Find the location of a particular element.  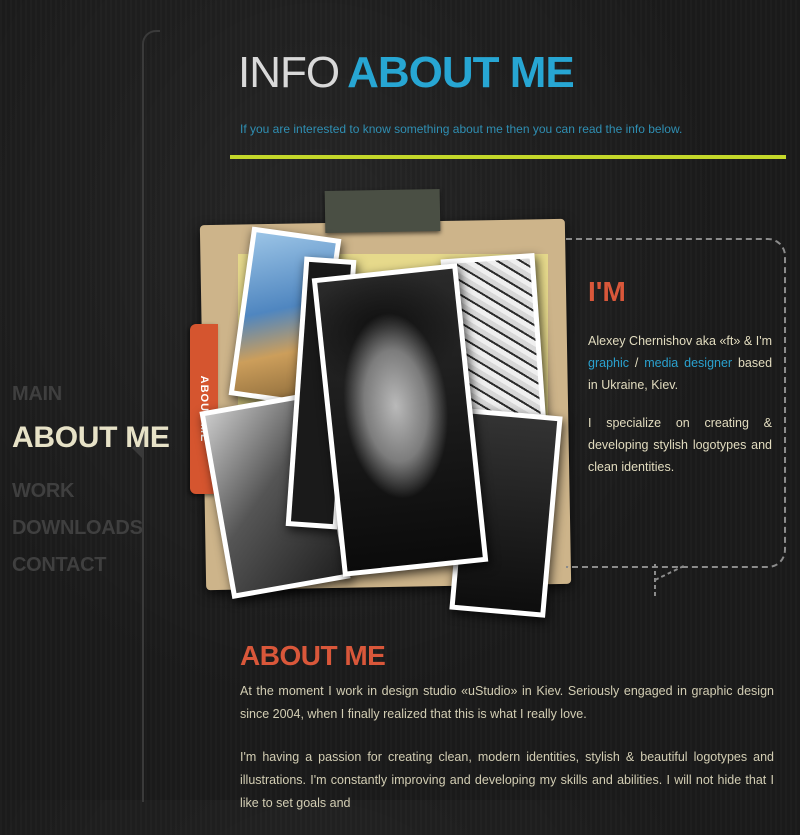

page-title: INFO ABOUT ME is located at coordinates (406, 73).